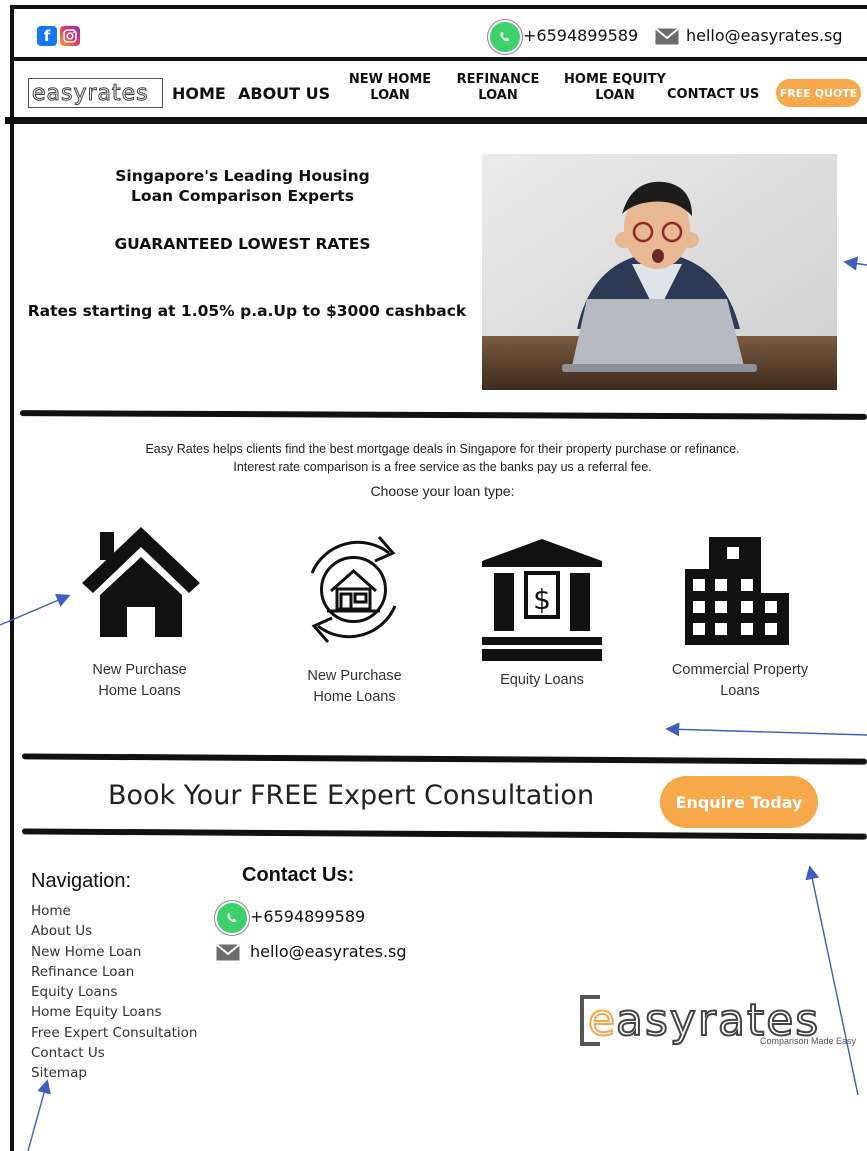 The height and width of the screenshot is (1151, 867). I want to click on svg-text: e, so click(601, 1020).